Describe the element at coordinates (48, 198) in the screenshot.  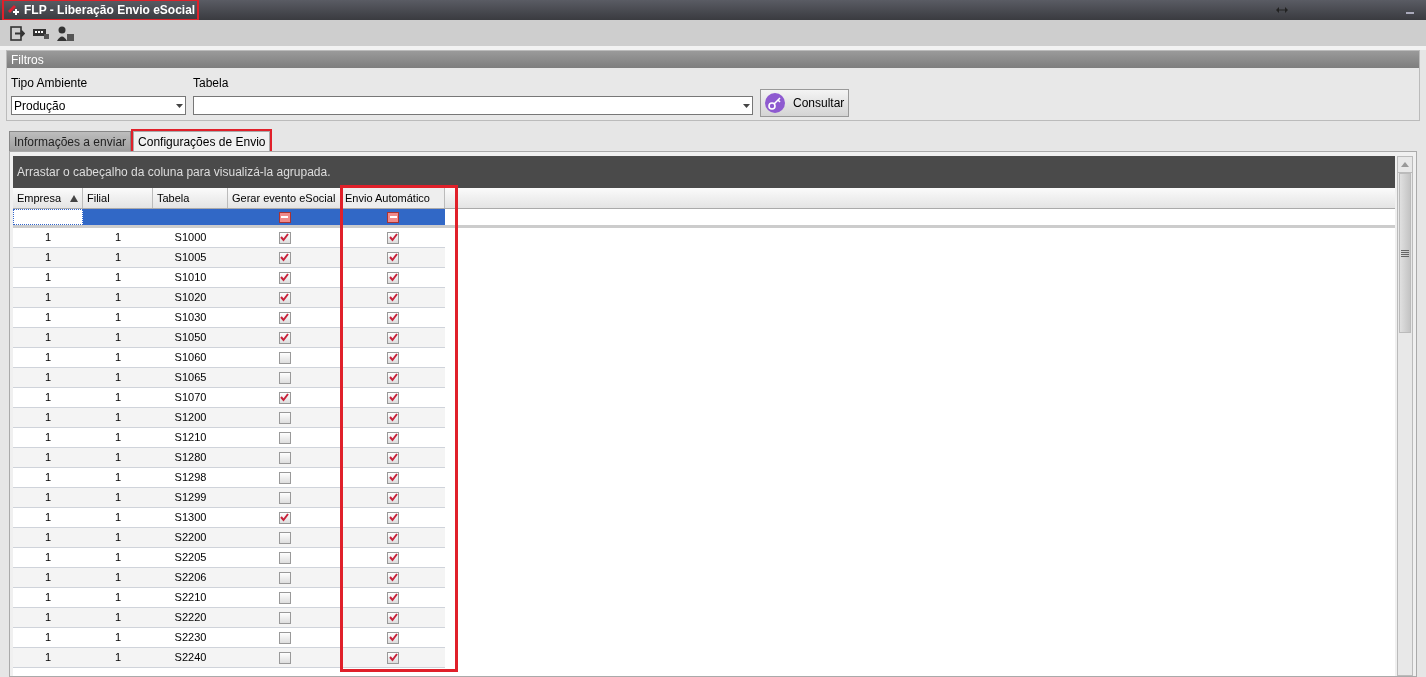
I see `column-header: Empresa` at that location.